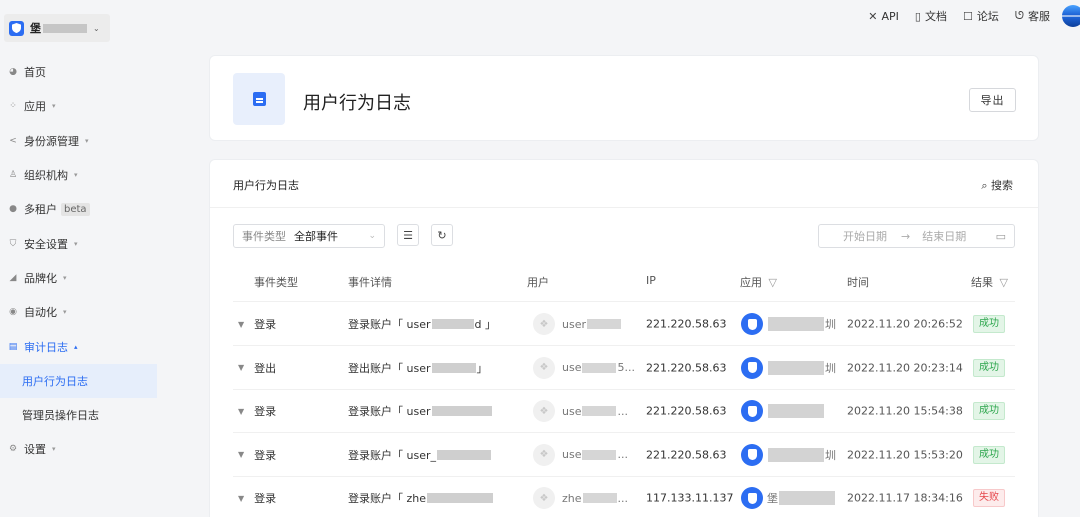  What do you see at coordinates (873, 16) in the screenshot?
I see `api-icon: ✕` at bounding box center [873, 16].